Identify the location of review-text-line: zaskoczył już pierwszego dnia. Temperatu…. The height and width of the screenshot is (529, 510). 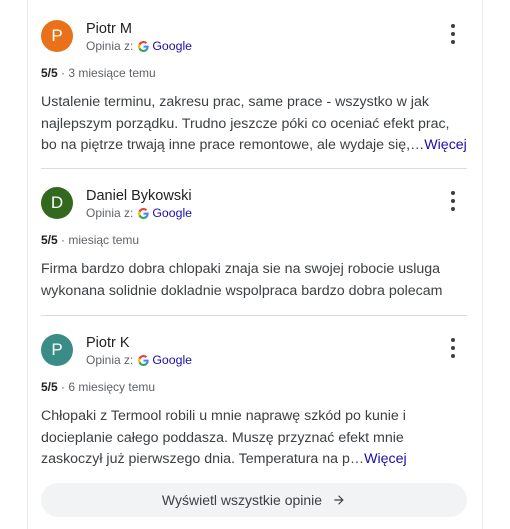
(224, 459).